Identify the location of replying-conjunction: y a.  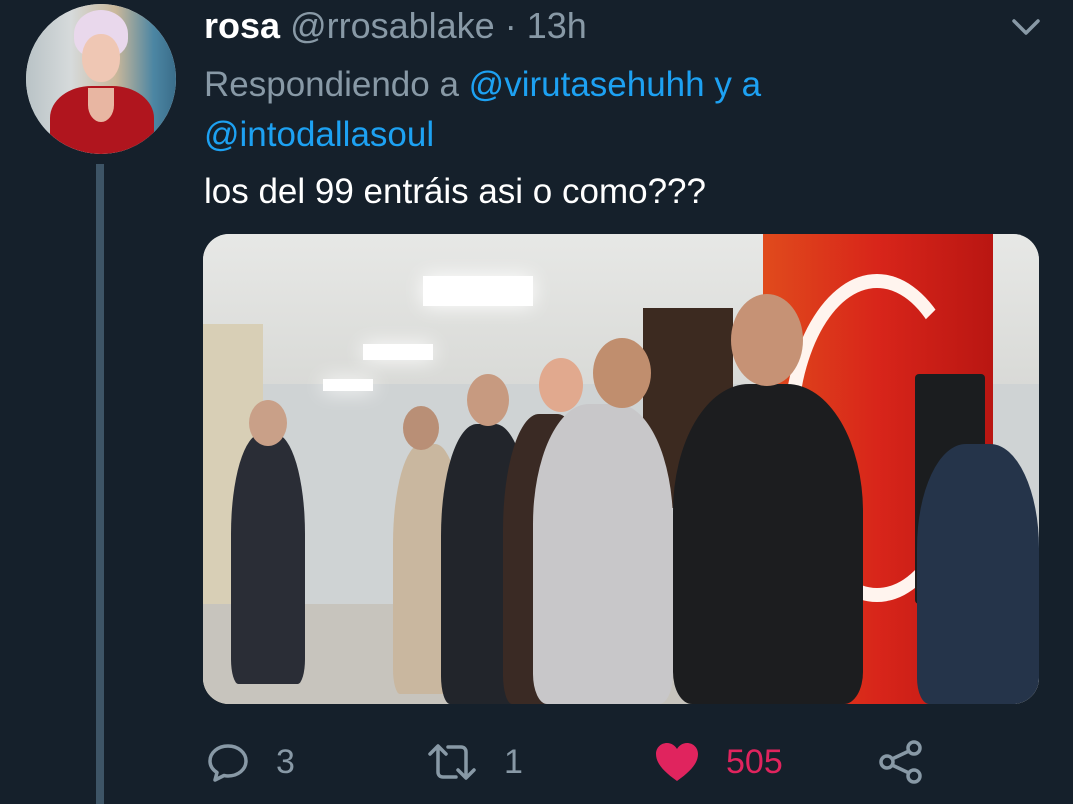
(738, 84).